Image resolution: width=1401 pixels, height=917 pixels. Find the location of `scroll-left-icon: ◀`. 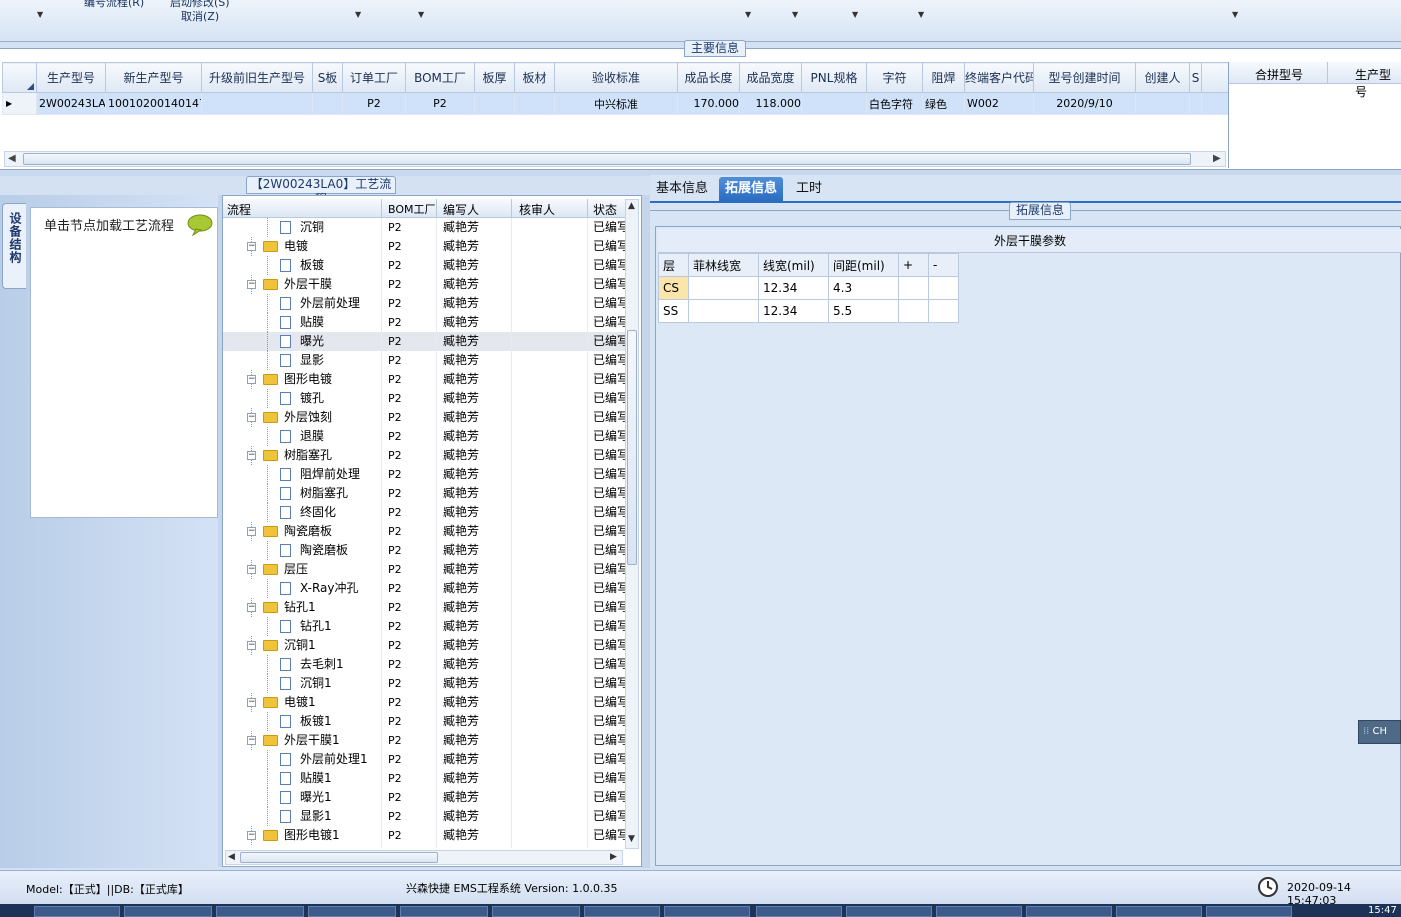

scroll-left-icon: ◀ is located at coordinates (231, 857).